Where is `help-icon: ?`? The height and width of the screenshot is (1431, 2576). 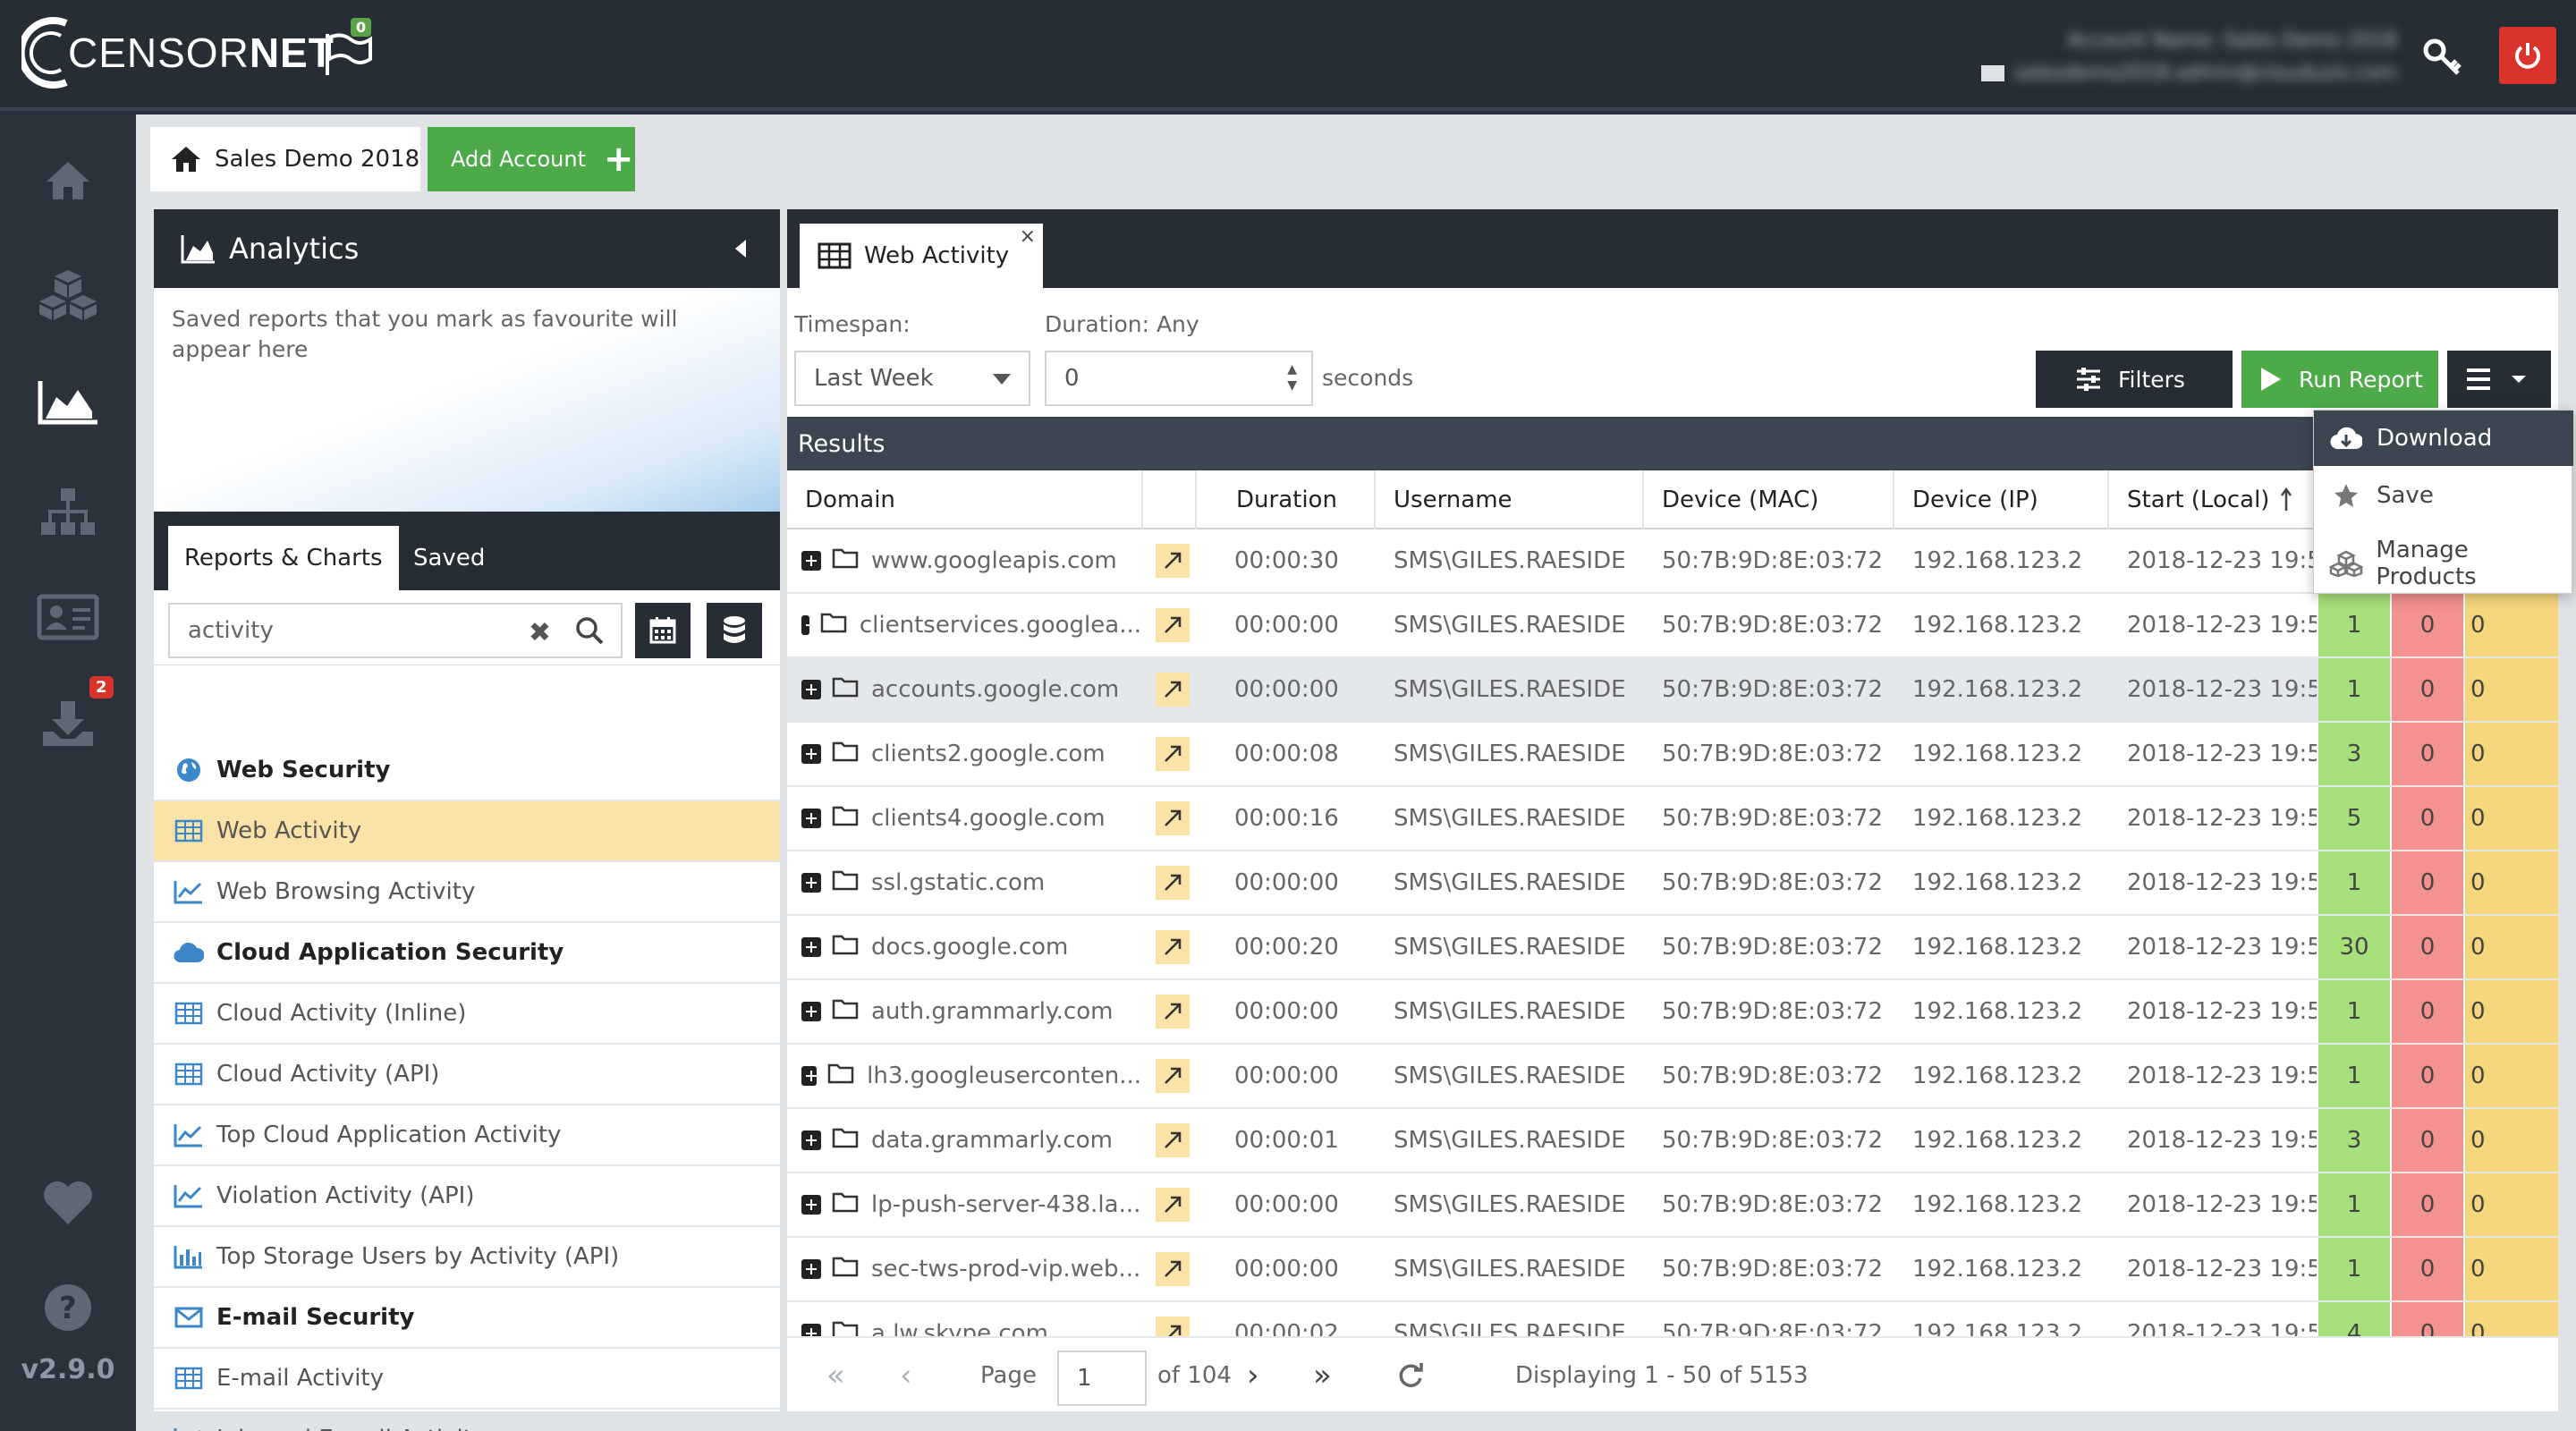 help-icon: ? is located at coordinates (68, 1308).